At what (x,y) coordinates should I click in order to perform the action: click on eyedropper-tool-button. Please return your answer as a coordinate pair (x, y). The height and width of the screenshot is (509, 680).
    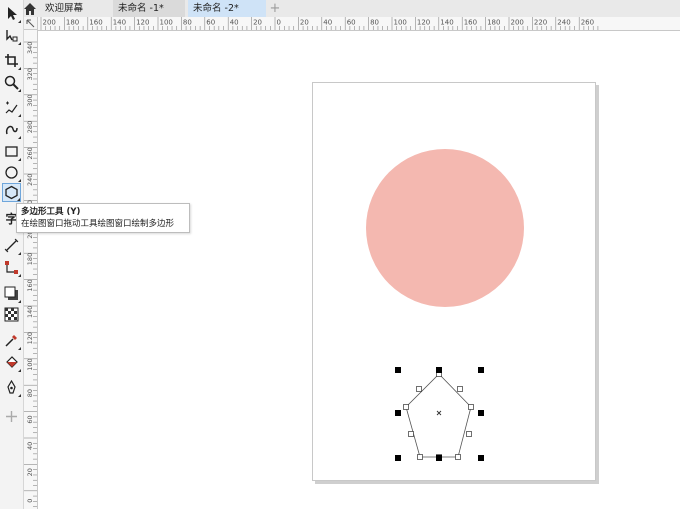
    Looking at the image, I should click on (11, 340).